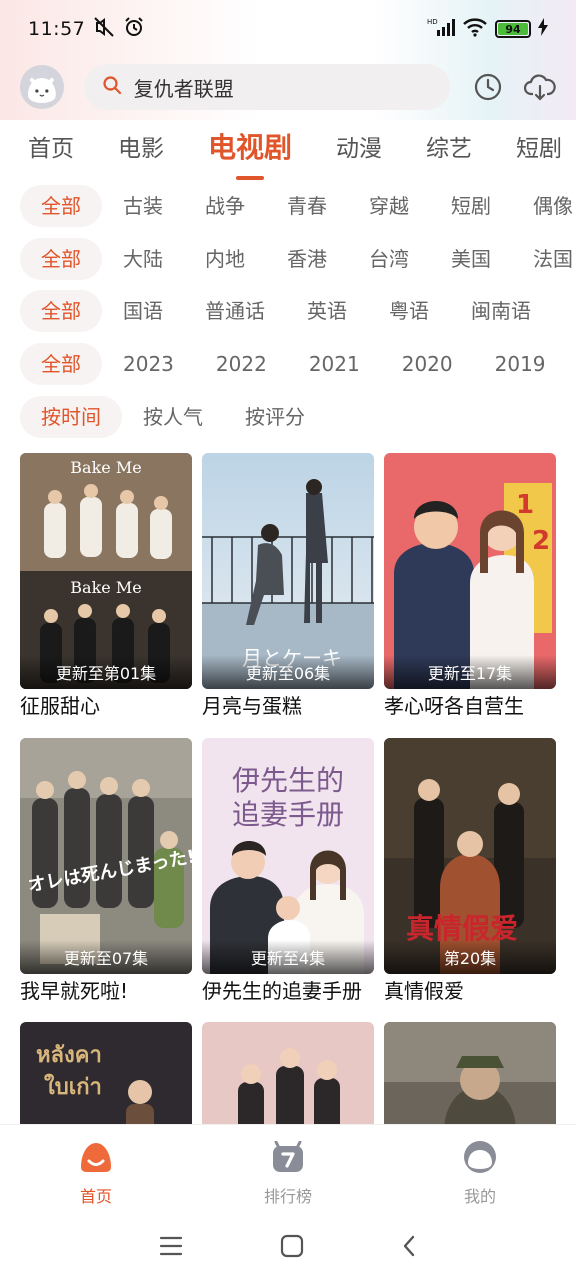  I want to click on year-filter-chip: 2019, so click(520, 364).